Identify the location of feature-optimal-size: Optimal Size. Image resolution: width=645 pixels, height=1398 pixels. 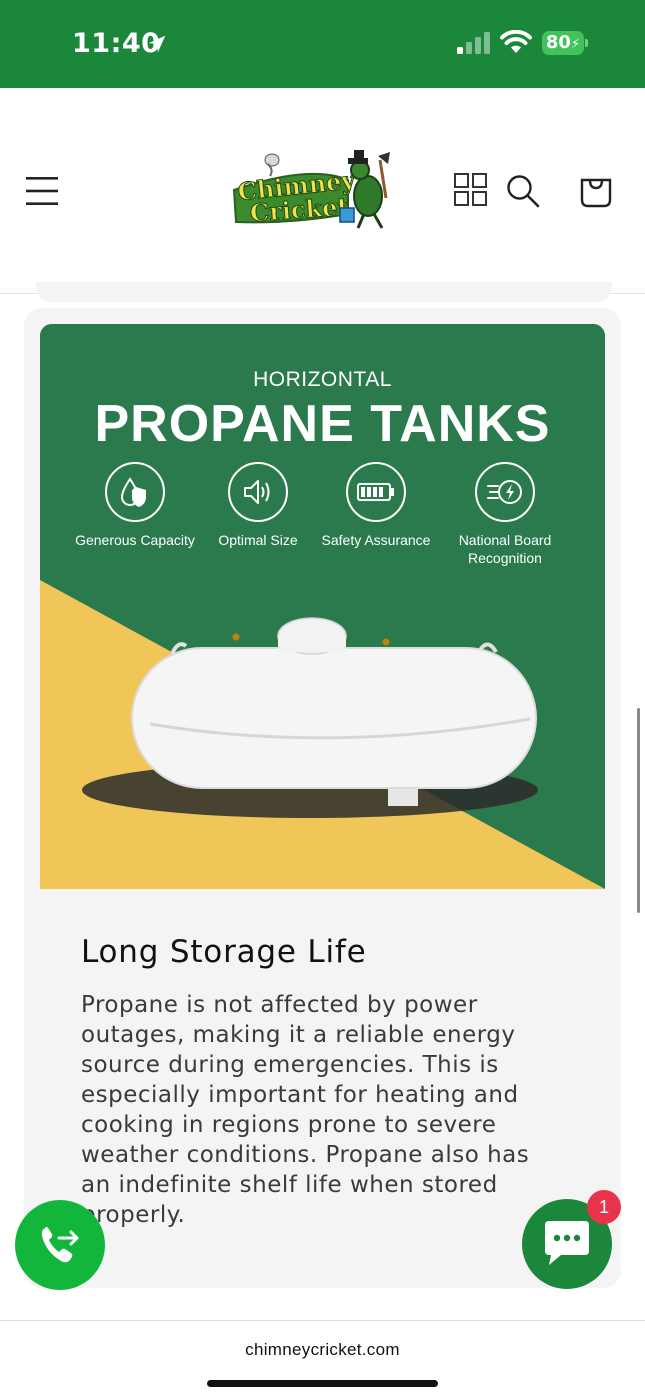
(258, 505).